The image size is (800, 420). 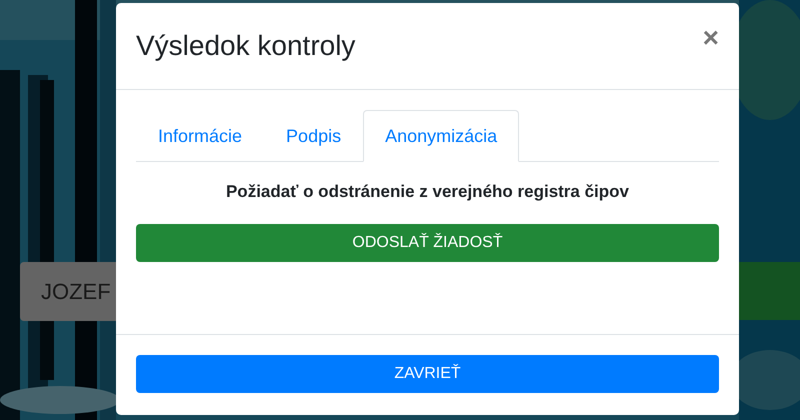 What do you see at coordinates (441, 136) in the screenshot?
I see `tab: Anonymizácia` at bounding box center [441, 136].